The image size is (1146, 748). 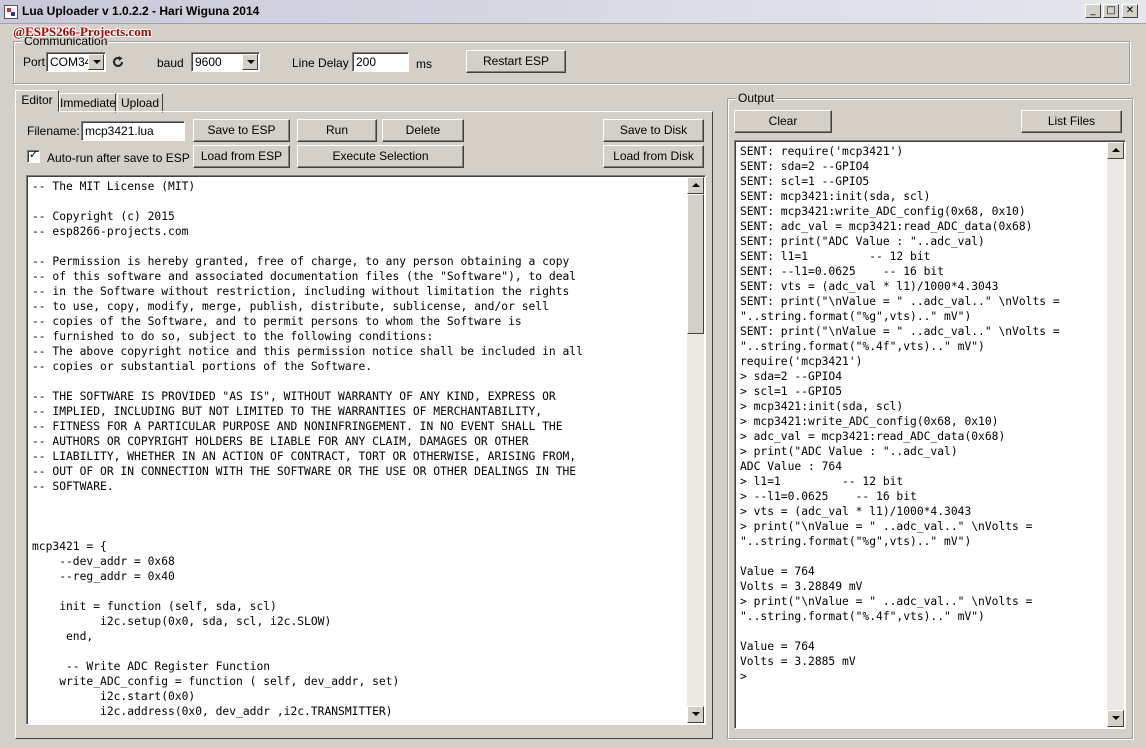 I want to click on load-from-disk-button: Load from Disk, so click(x=653, y=156).